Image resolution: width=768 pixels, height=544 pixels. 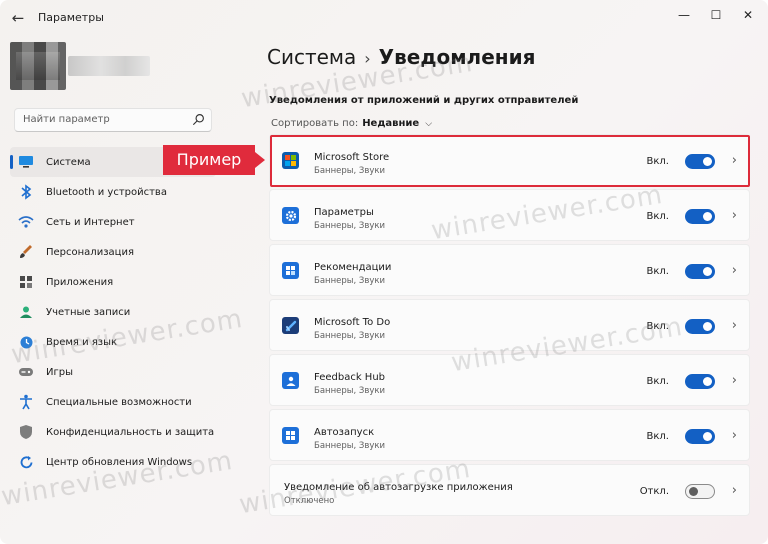 What do you see at coordinates (90, 252) in the screenshot?
I see `sidebar-item-label: Персонализация` at bounding box center [90, 252].